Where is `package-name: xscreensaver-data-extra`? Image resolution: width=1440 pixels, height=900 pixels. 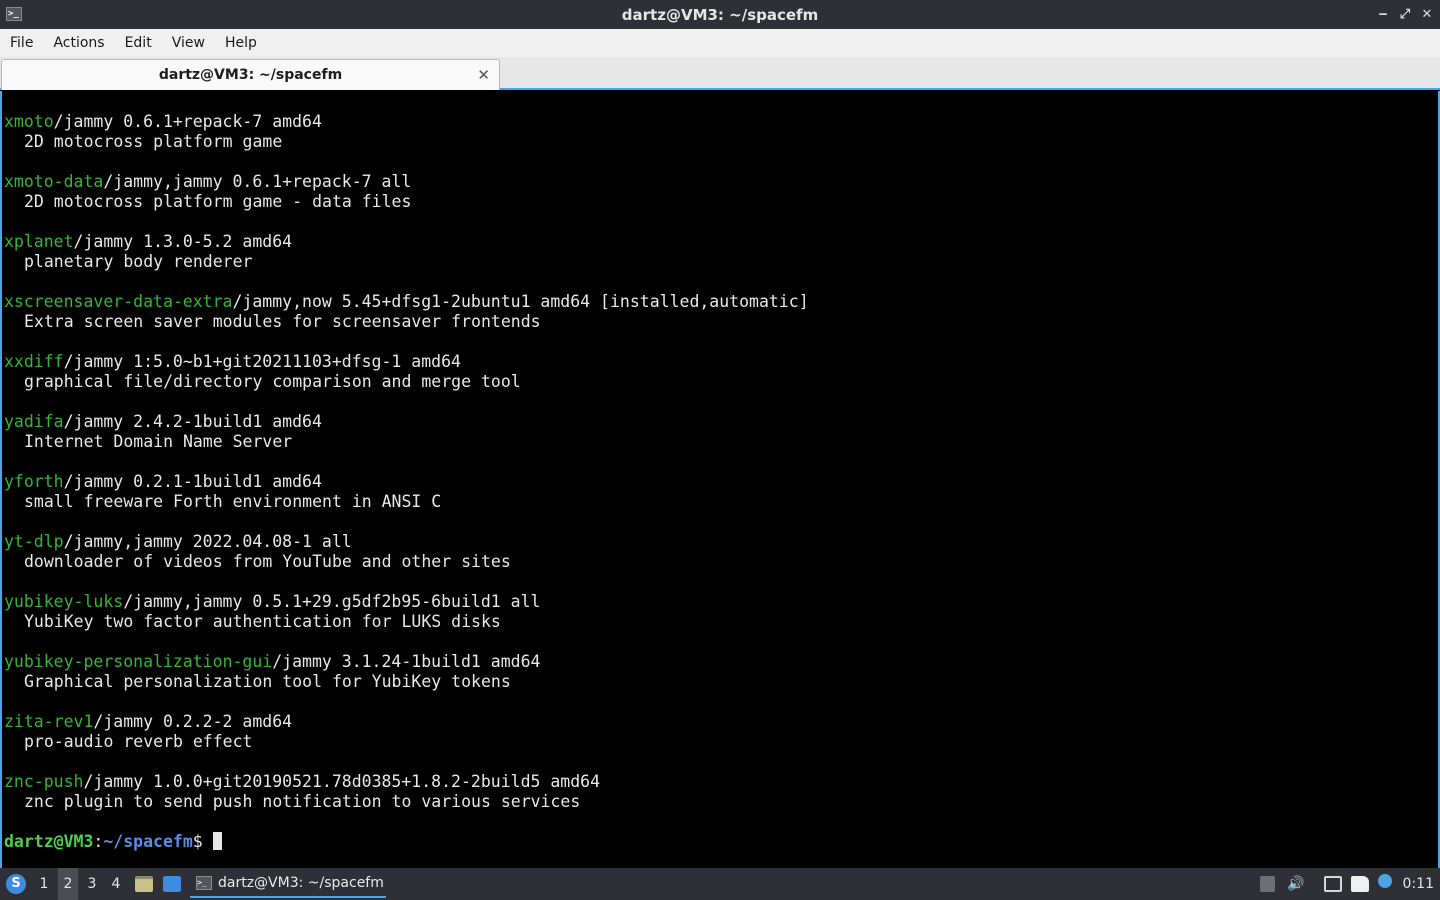 package-name: xscreensaver-data-extra is located at coordinates (118, 301).